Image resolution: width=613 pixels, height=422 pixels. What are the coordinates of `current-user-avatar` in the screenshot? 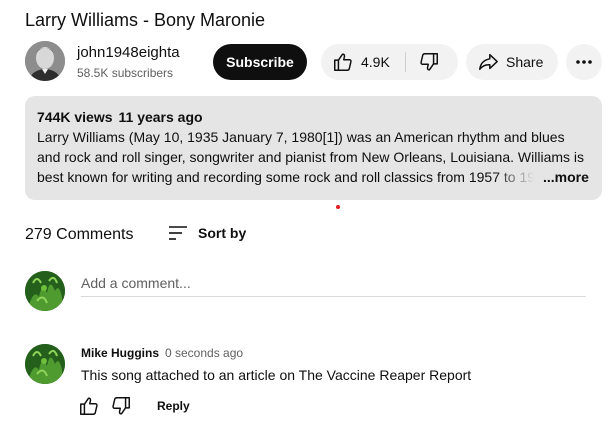 It's located at (45, 291).